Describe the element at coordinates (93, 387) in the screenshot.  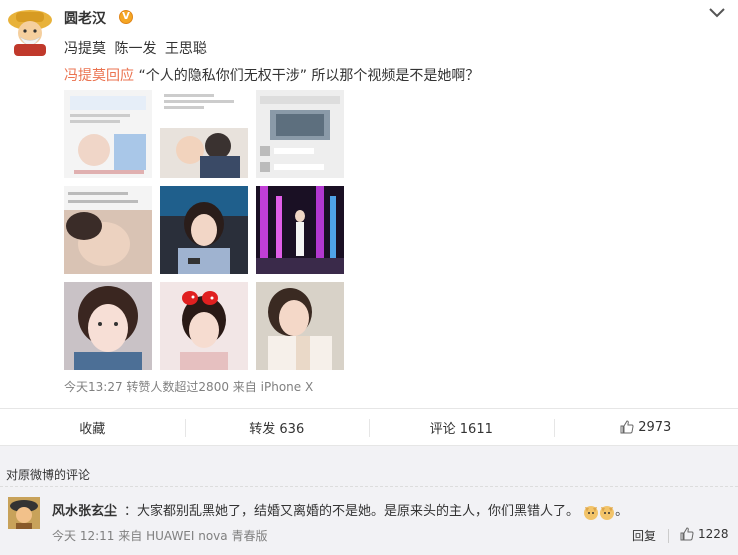
I see `post-timestamp: 今天13:27` at that location.